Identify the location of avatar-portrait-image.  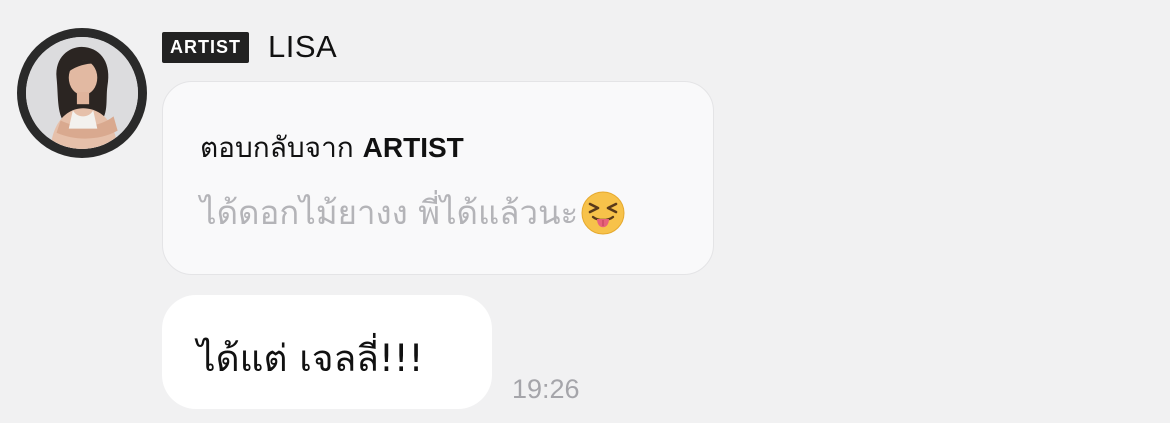
(82, 93).